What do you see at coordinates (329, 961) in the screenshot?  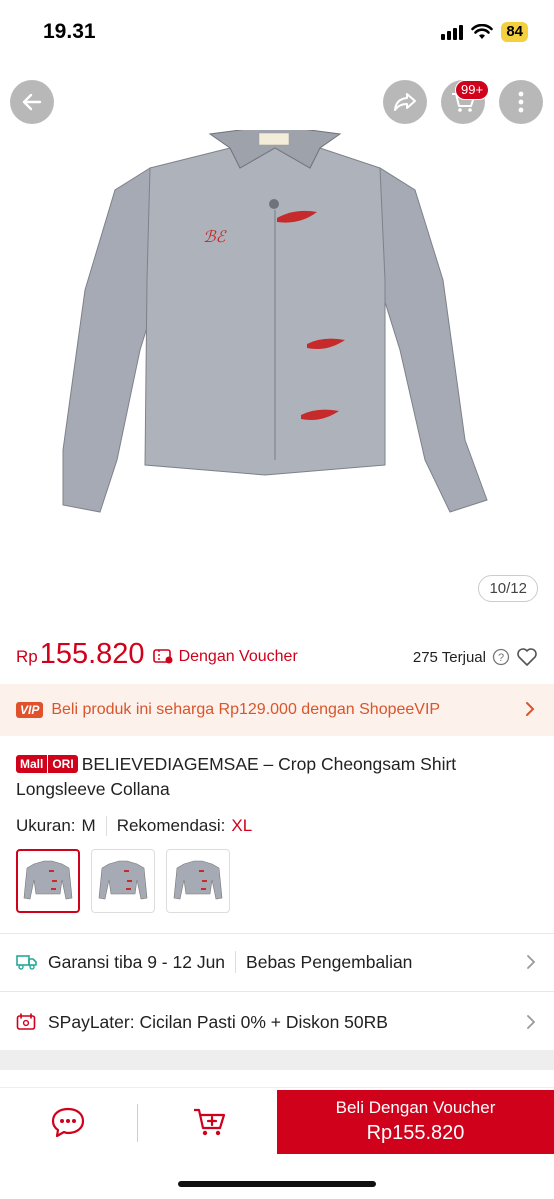 I see `free-returns-text: Bebas Pengembalian` at bounding box center [329, 961].